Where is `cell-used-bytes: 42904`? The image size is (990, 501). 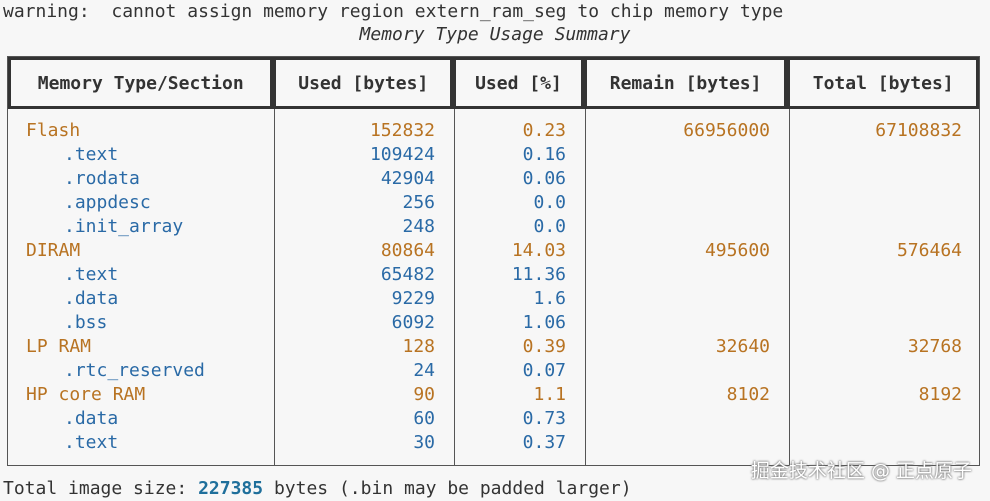 cell-used-bytes: 42904 is located at coordinates (407, 178).